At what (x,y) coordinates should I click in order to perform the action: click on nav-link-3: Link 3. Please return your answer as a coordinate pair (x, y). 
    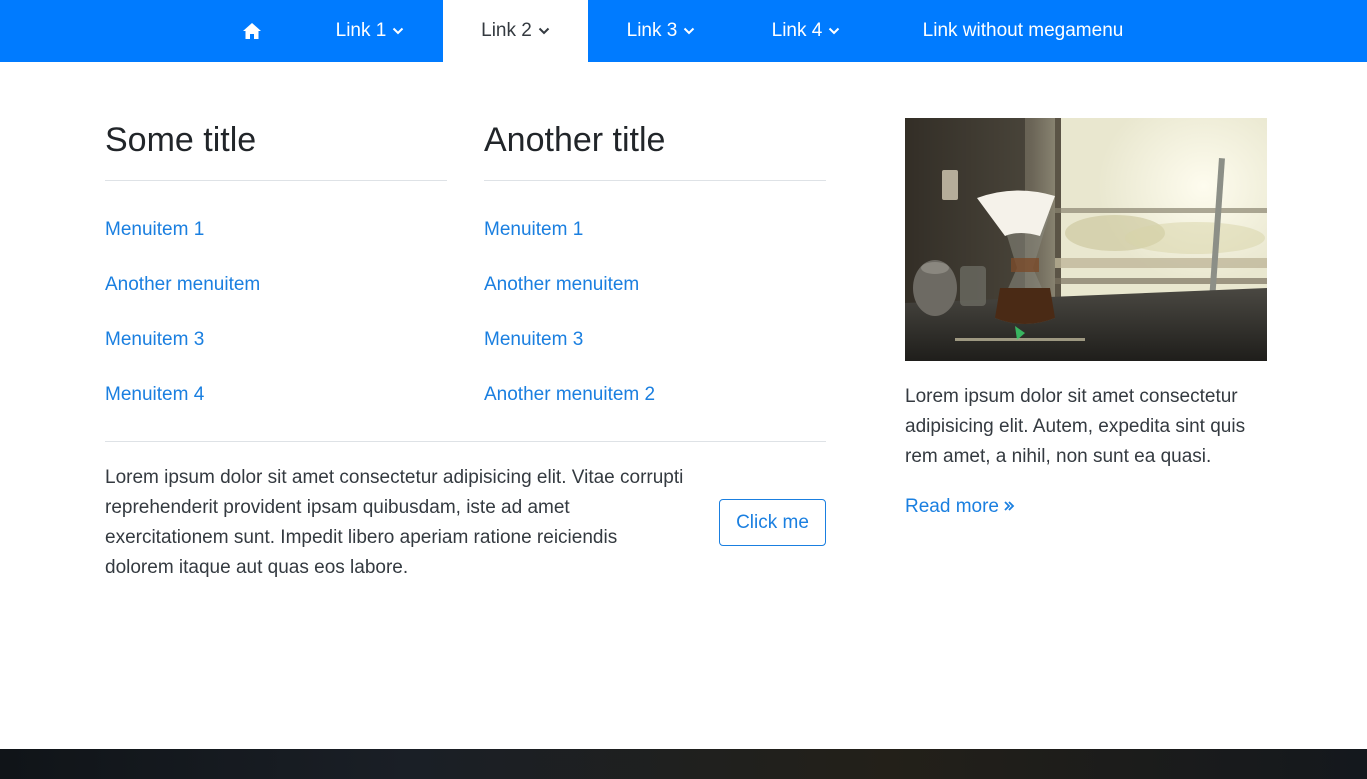
    Looking at the image, I should click on (661, 31).